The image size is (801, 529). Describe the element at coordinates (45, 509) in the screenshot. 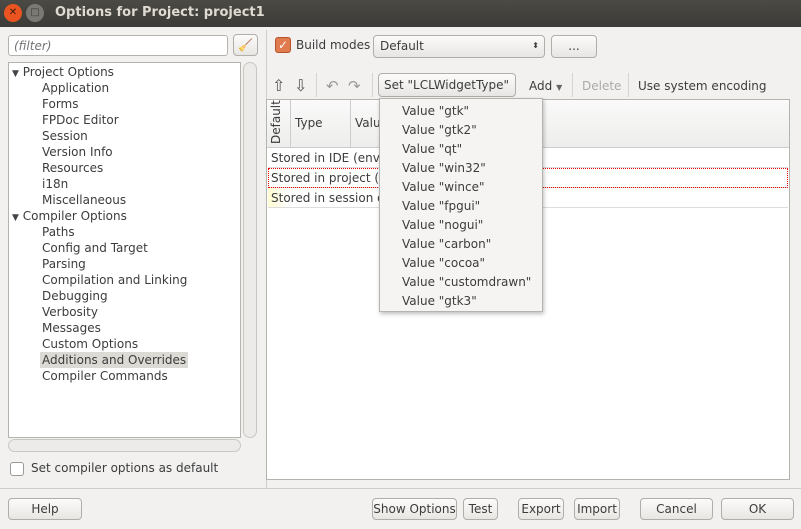

I see `help-button: Help` at that location.